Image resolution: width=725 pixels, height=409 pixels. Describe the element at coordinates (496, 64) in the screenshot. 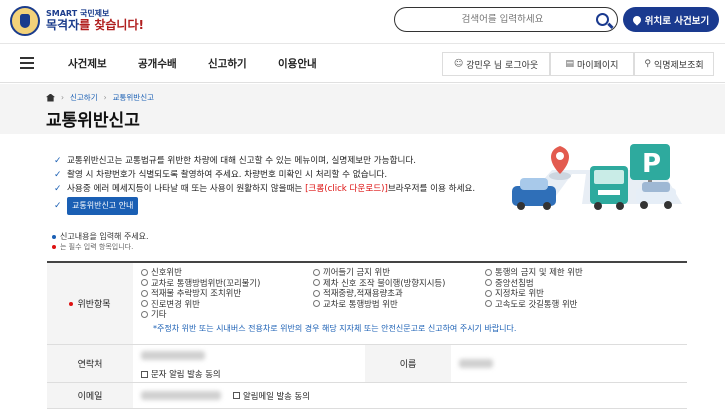

I see `logout-button: ☺ 강민우 님 로그아웃` at that location.